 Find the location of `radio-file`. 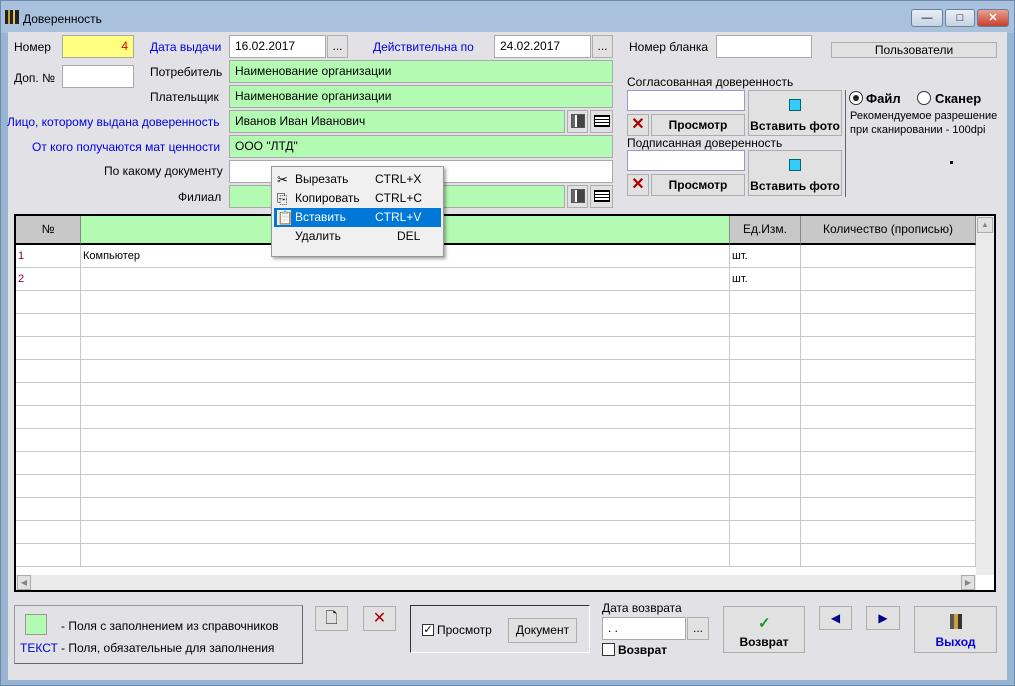

radio-file is located at coordinates (856, 98).